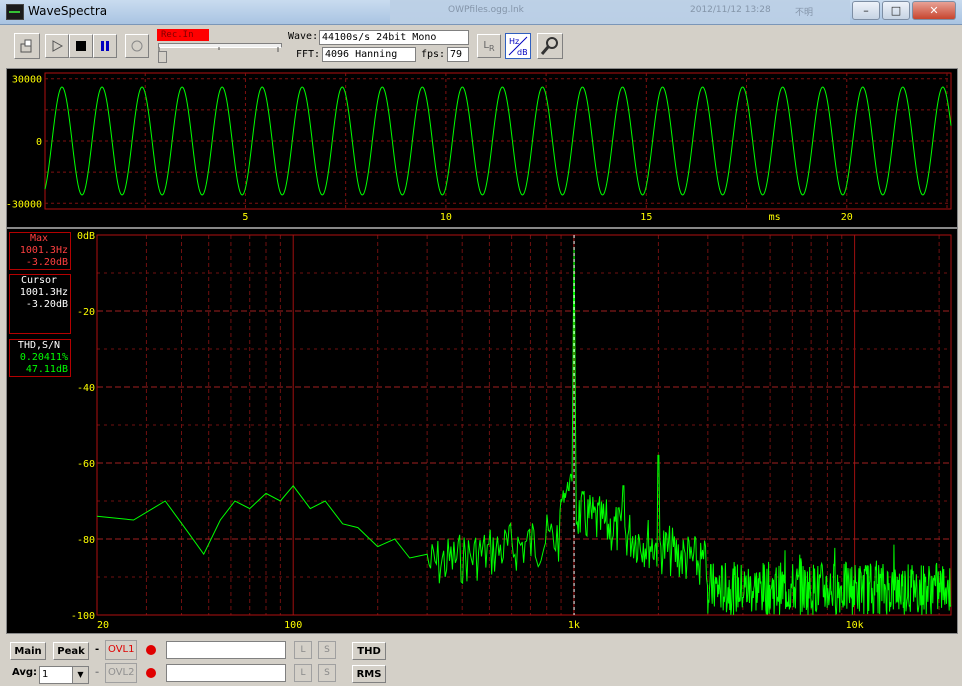  Describe the element at coordinates (39, 238) in the screenshot. I see `max-header: Max` at that location.